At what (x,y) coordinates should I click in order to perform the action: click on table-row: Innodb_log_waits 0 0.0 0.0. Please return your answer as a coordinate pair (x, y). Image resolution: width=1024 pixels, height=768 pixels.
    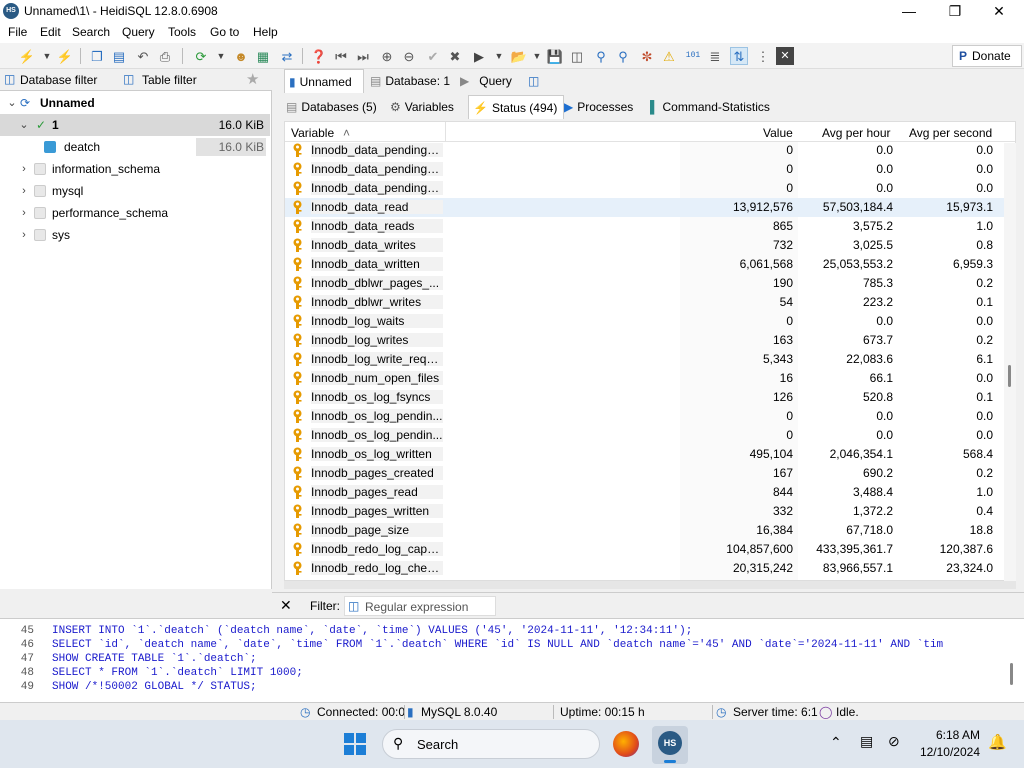
    Looking at the image, I should click on (650, 321).